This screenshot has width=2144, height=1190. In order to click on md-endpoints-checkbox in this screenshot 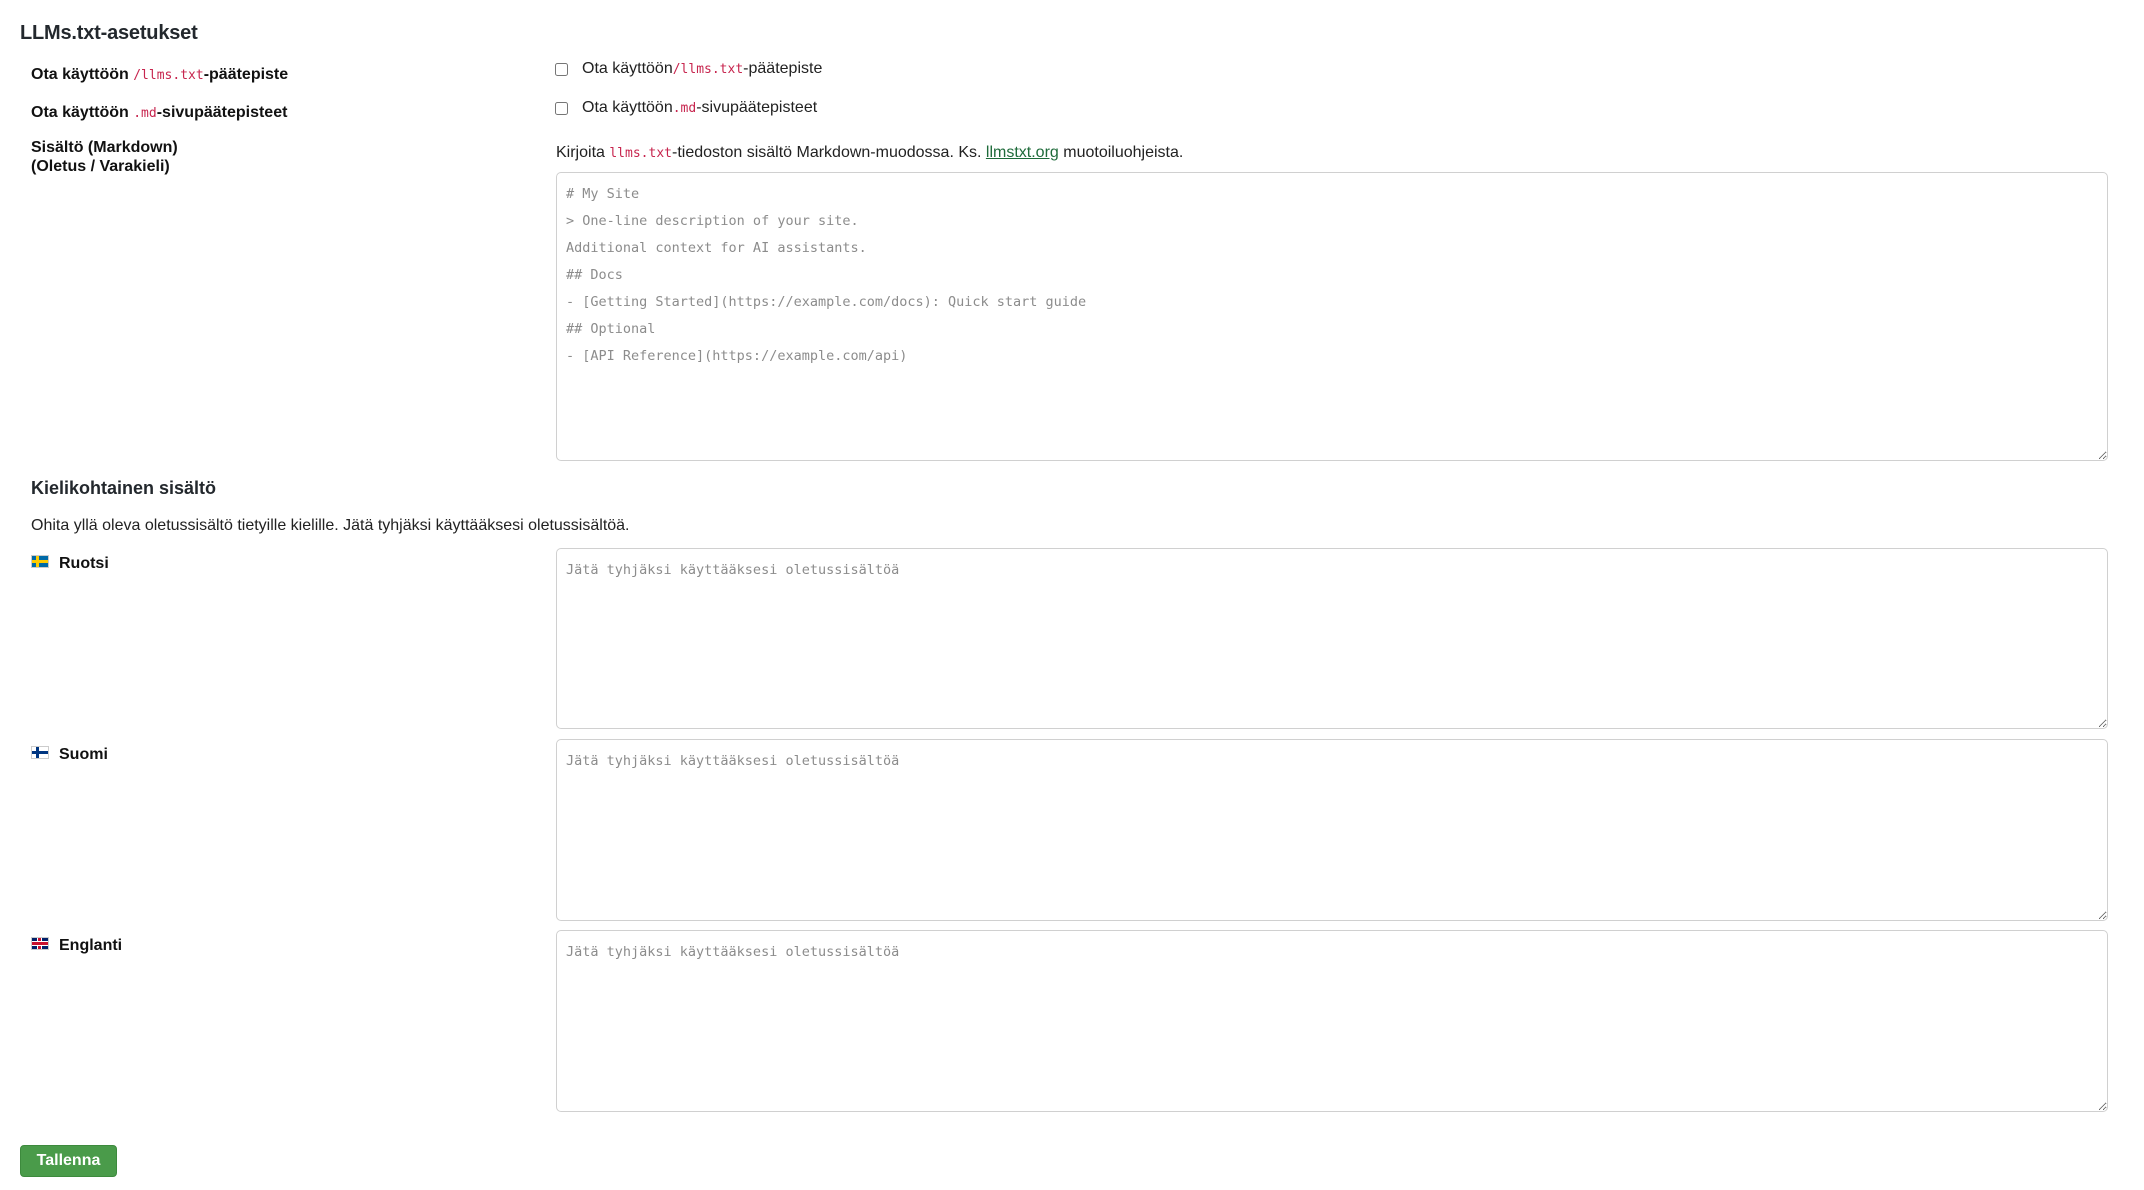, I will do `click(561, 108)`.